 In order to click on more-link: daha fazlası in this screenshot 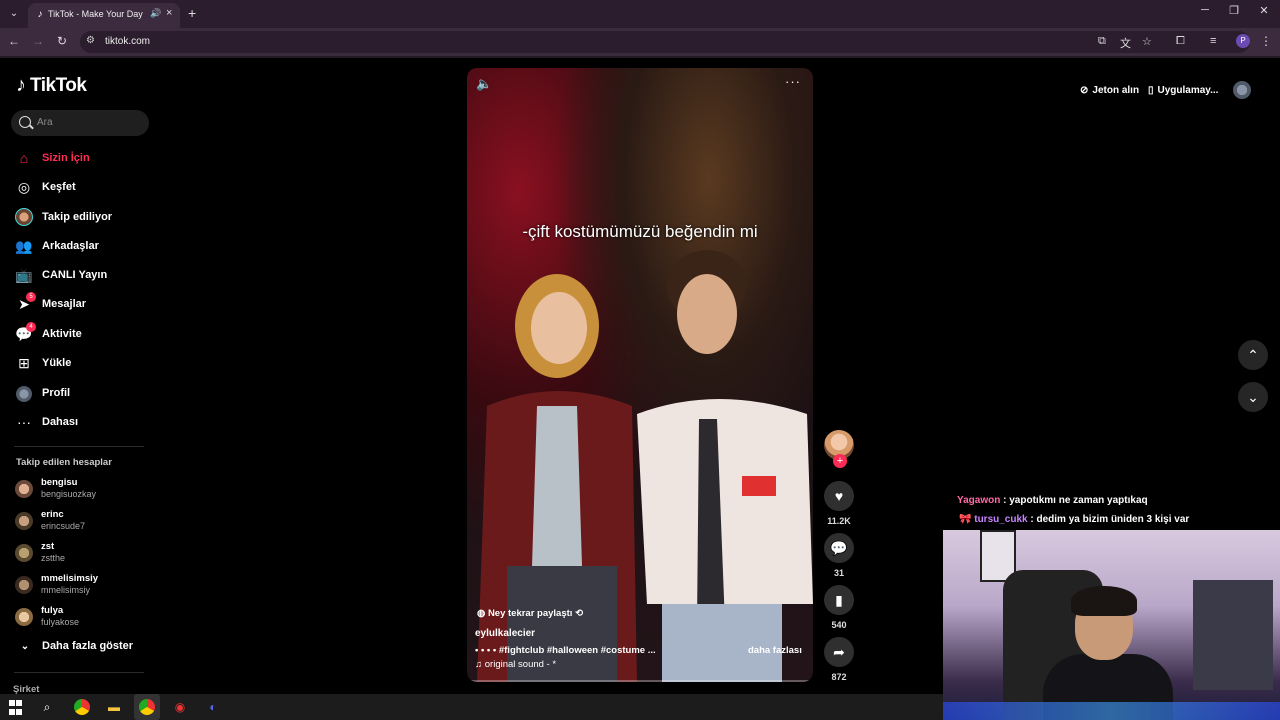, I will do `click(775, 650)`.